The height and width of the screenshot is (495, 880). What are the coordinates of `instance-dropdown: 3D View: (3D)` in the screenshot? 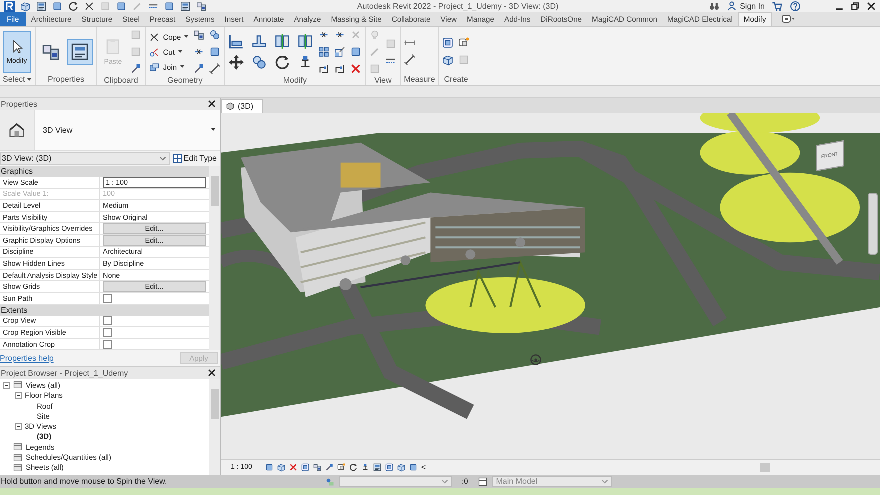 It's located at (85, 158).